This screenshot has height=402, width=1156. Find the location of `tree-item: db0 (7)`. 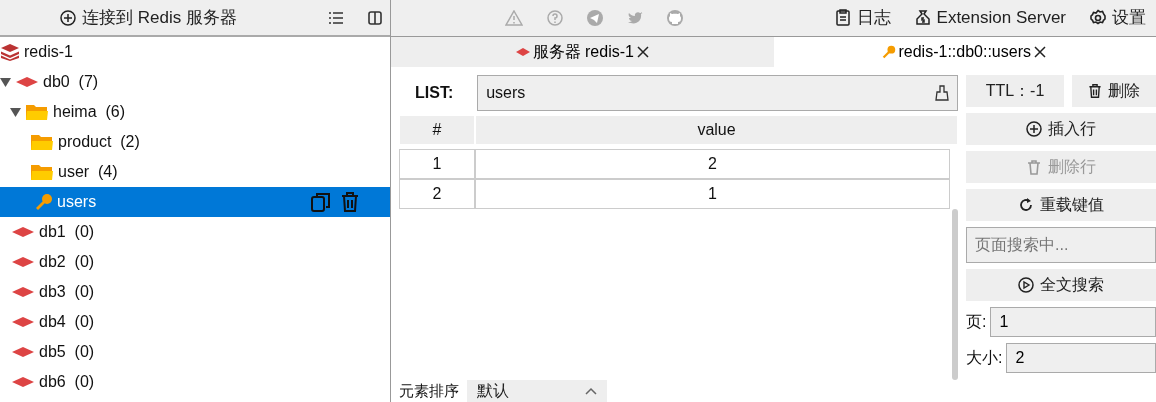

tree-item: db0 (7) is located at coordinates (195, 82).